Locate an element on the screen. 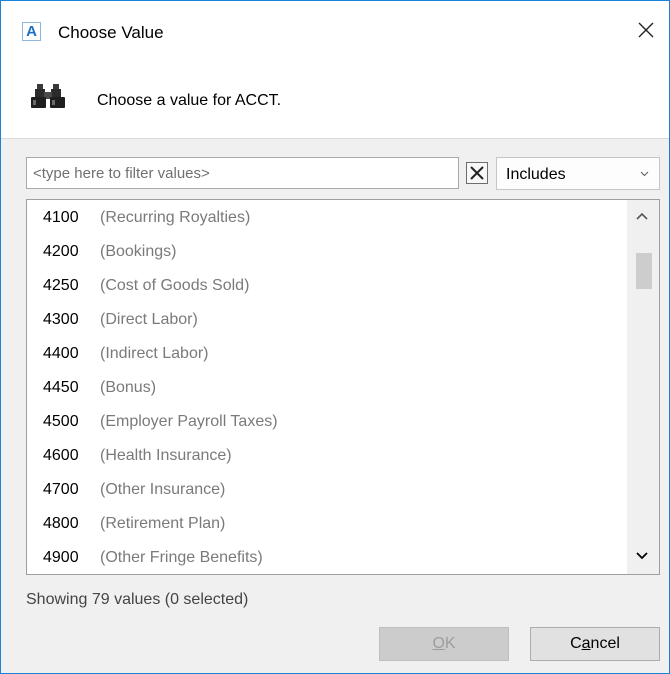 The width and height of the screenshot is (670, 674). scroll-down-button is located at coordinates (643, 557).